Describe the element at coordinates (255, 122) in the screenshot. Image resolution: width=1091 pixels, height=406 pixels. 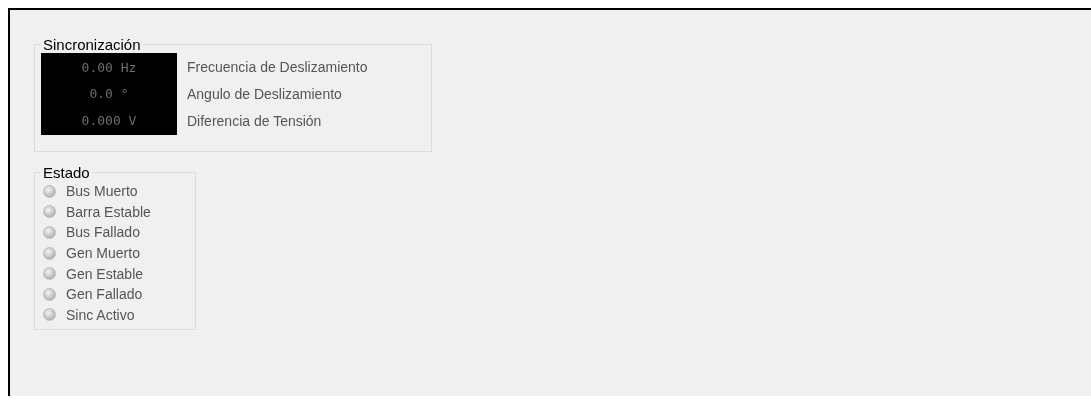
I see `reading-label: Diferencia de Tensión` at that location.